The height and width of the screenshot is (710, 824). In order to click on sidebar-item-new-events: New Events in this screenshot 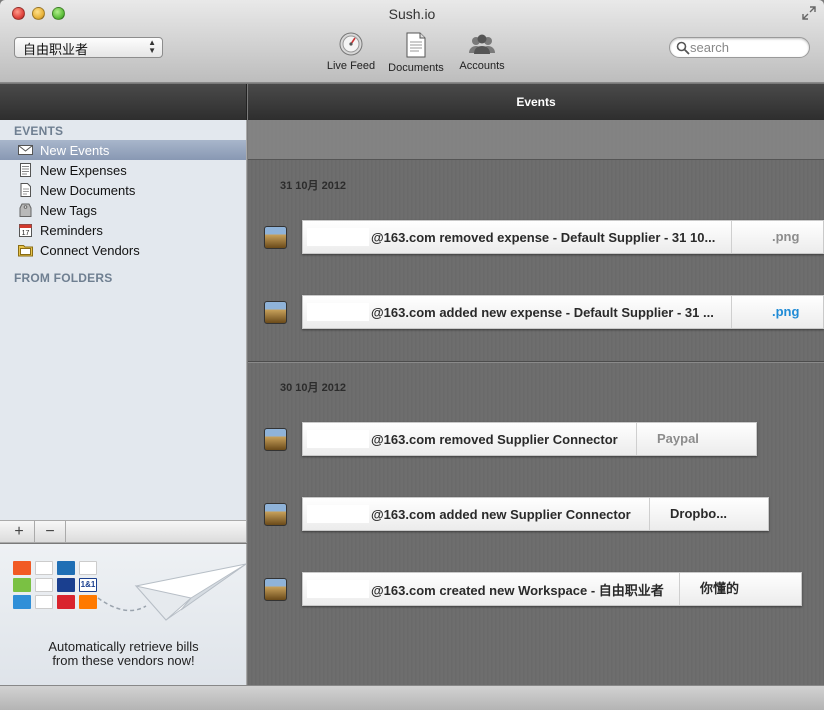, I will do `click(123, 150)`.